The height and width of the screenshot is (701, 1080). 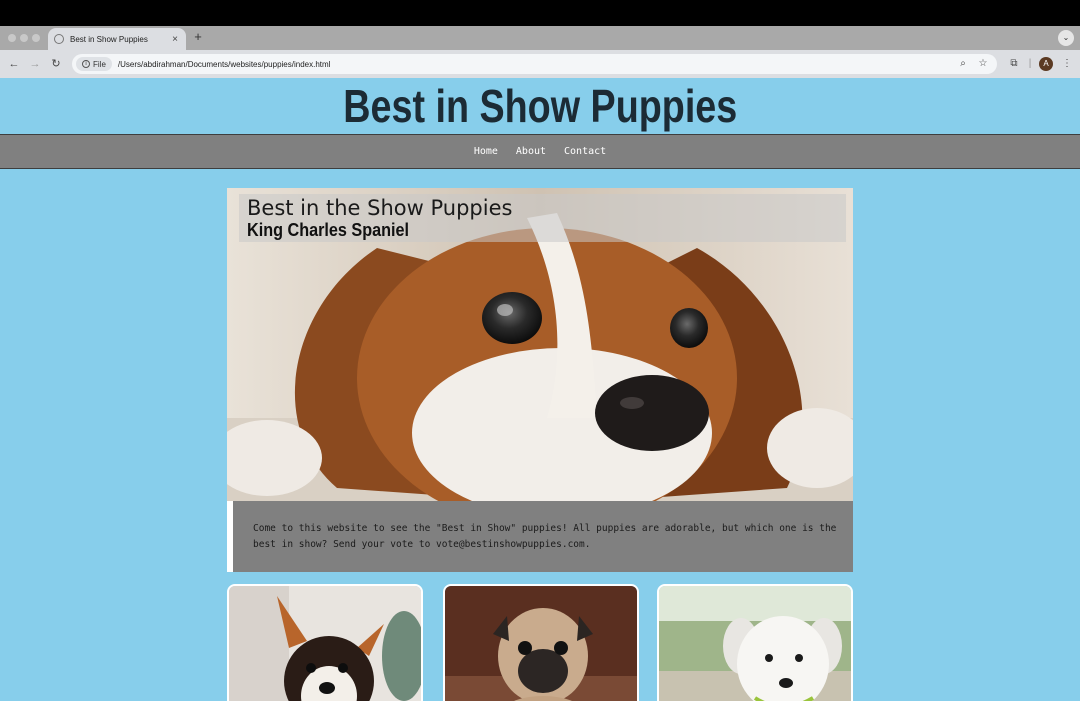 What do you see at coordinates (36, 38) in the screenshot?
I see `maximize-window-button` at bounding box center [36, 38].